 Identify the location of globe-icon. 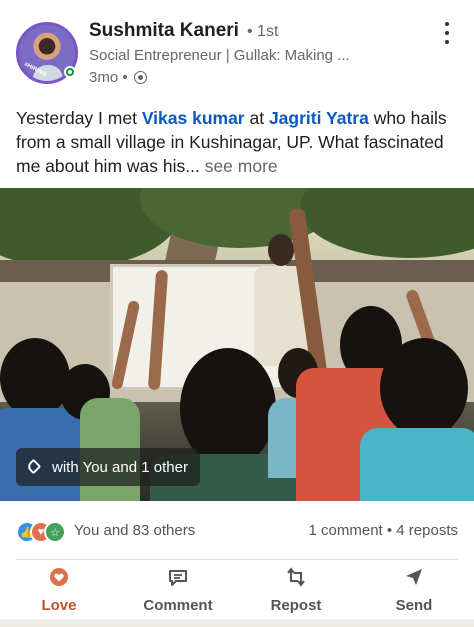
(140, 77).